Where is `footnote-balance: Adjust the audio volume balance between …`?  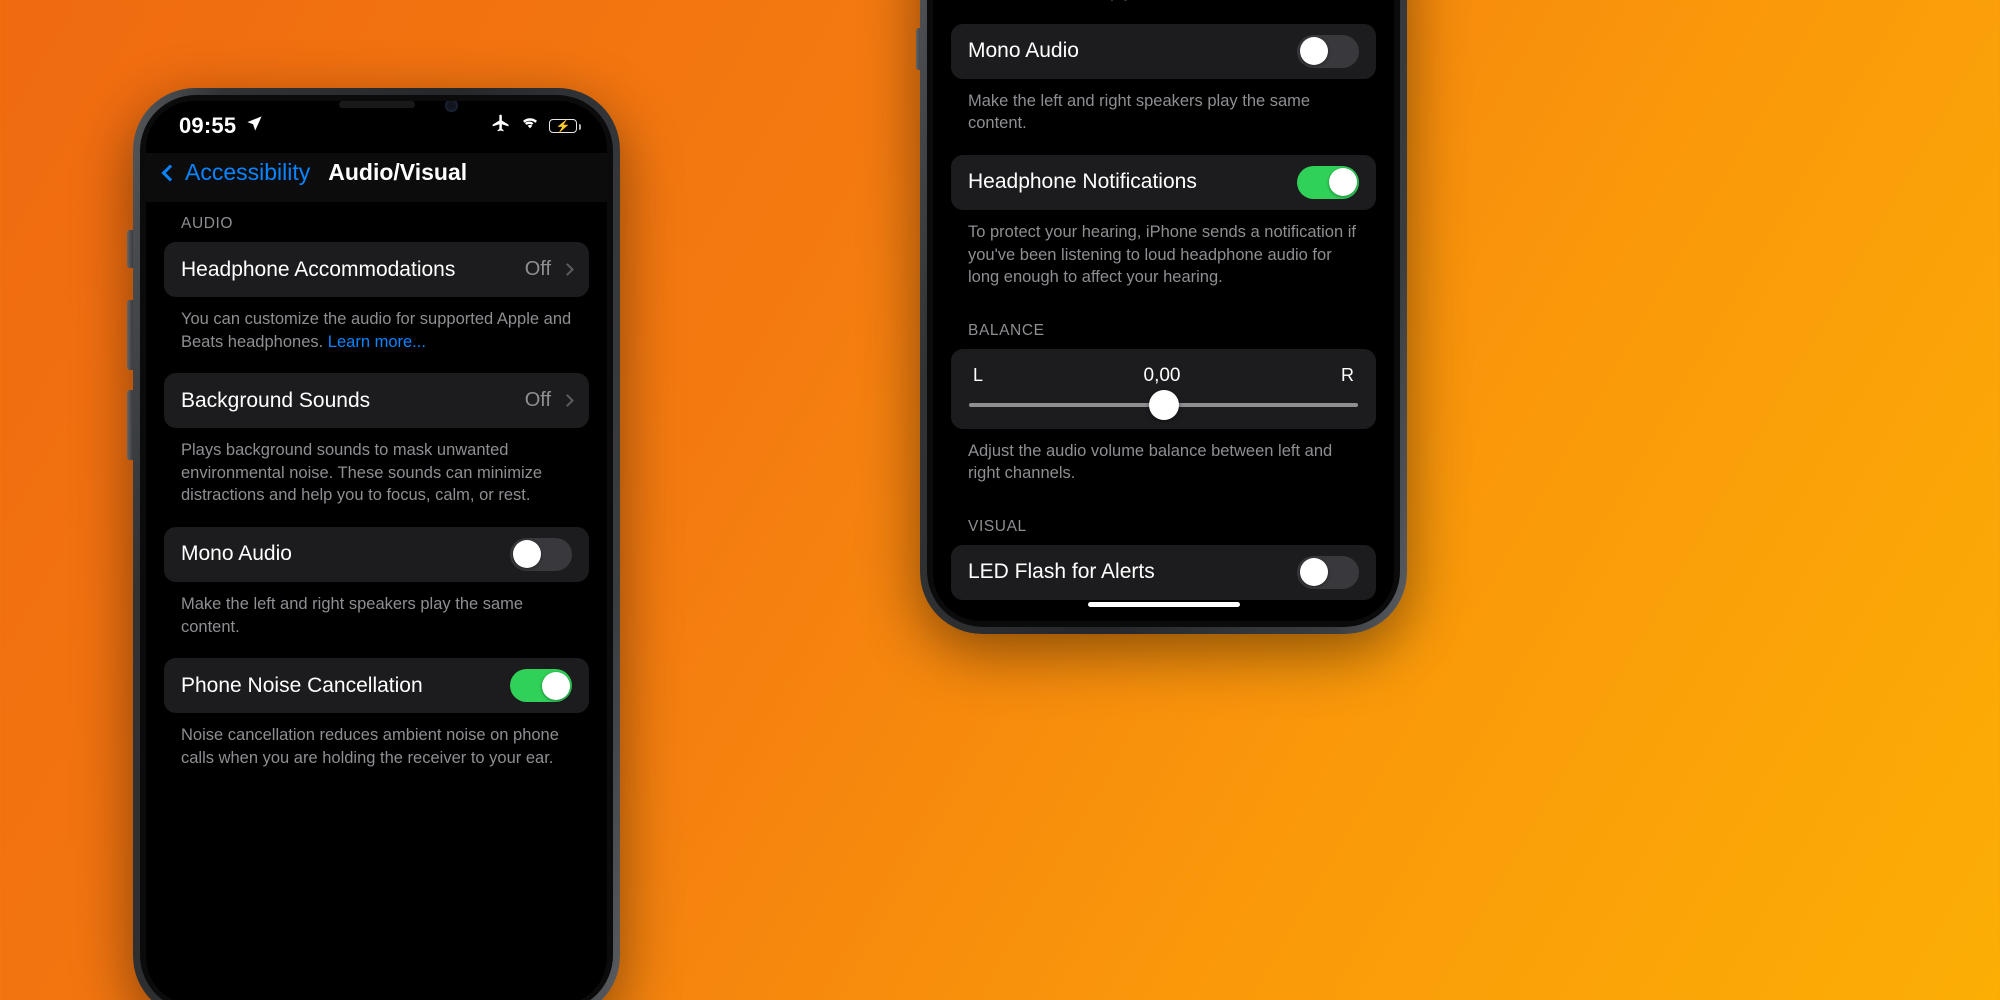 footnote-balance: Adjust the audio volume balance between … is located at coordinates (1150, 462).